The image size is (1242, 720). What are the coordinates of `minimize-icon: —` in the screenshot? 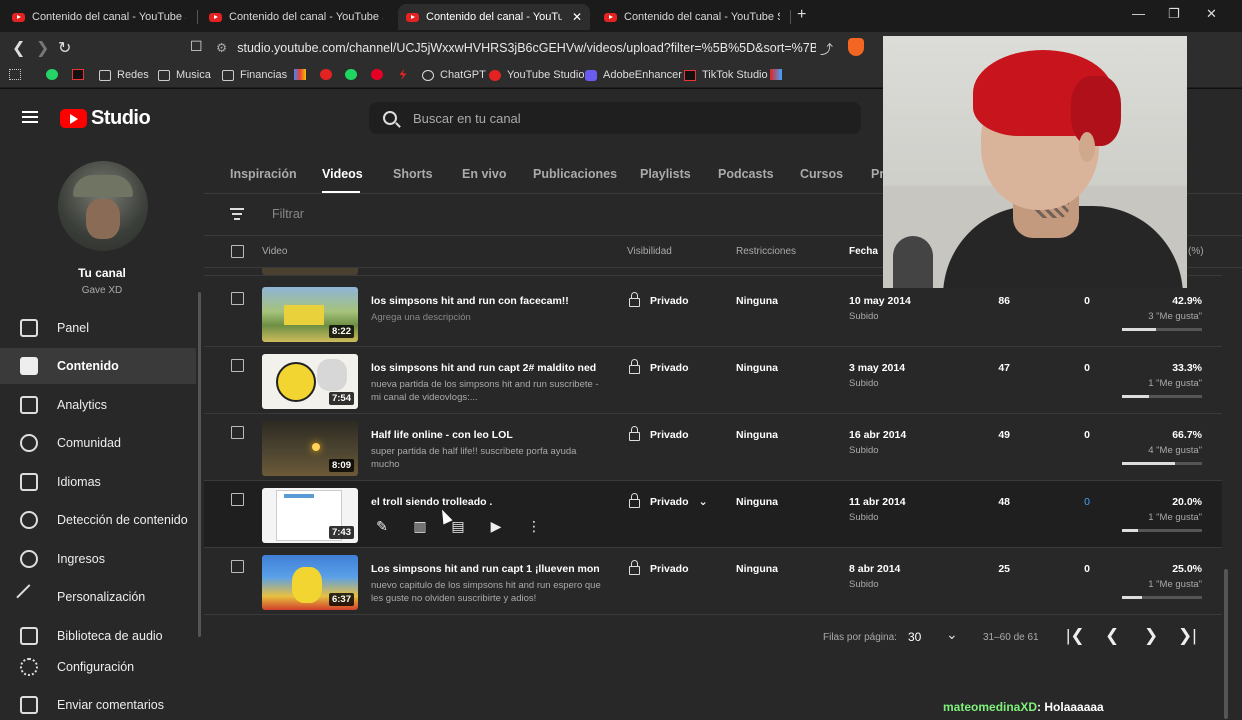 It's located at (1138, 13).